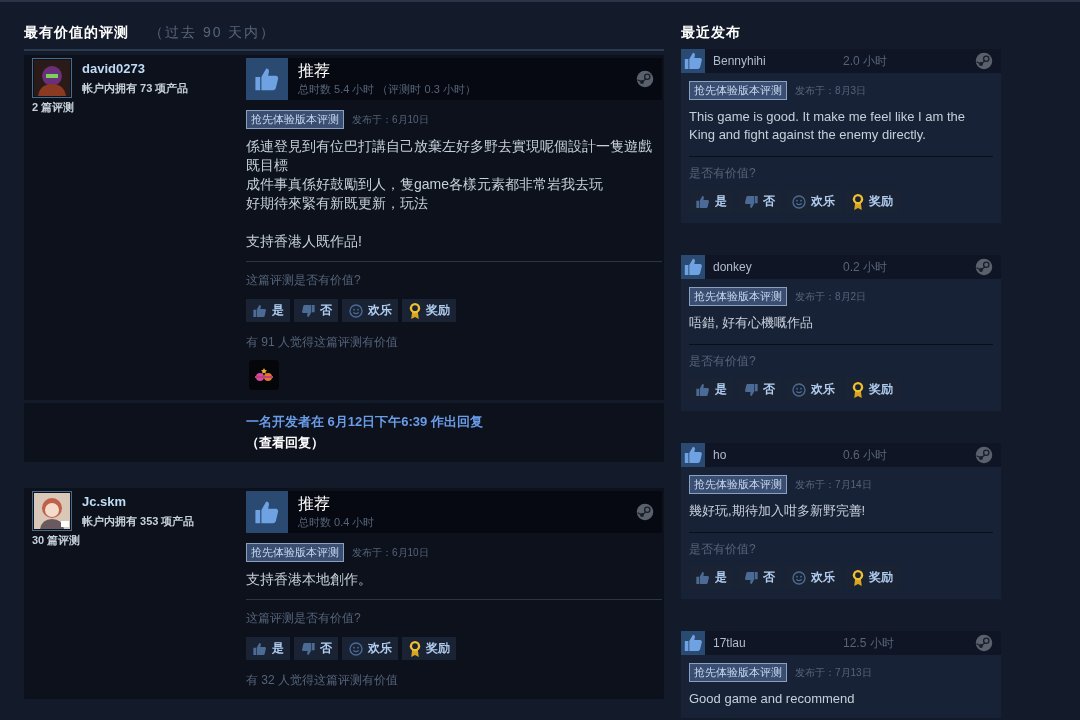 The width and height of the screenshot is (1080, 720). I want to click on playtime: 总时数 0.4 小时, so click(337, 522).